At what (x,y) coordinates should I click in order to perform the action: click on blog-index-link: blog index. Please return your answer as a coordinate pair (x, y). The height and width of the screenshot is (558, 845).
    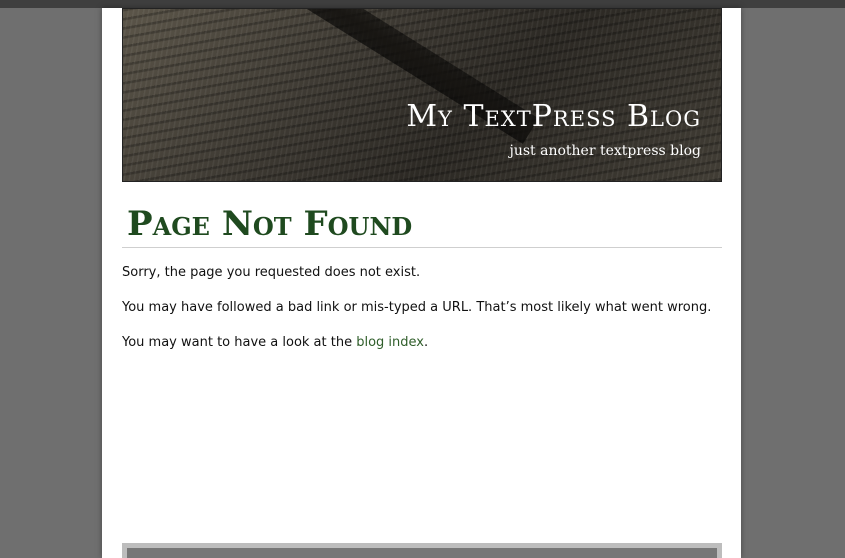
    Looking at the image, I should click on (390, 342).